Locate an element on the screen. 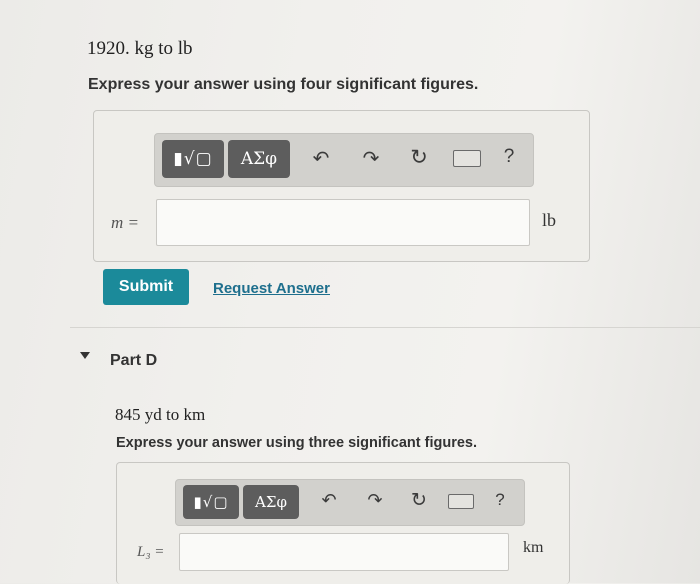 Image resolution: width=700 pixels, height=584 pixels. greek-symbols-label: ΑΣφ is located at coordinates (259, 159).